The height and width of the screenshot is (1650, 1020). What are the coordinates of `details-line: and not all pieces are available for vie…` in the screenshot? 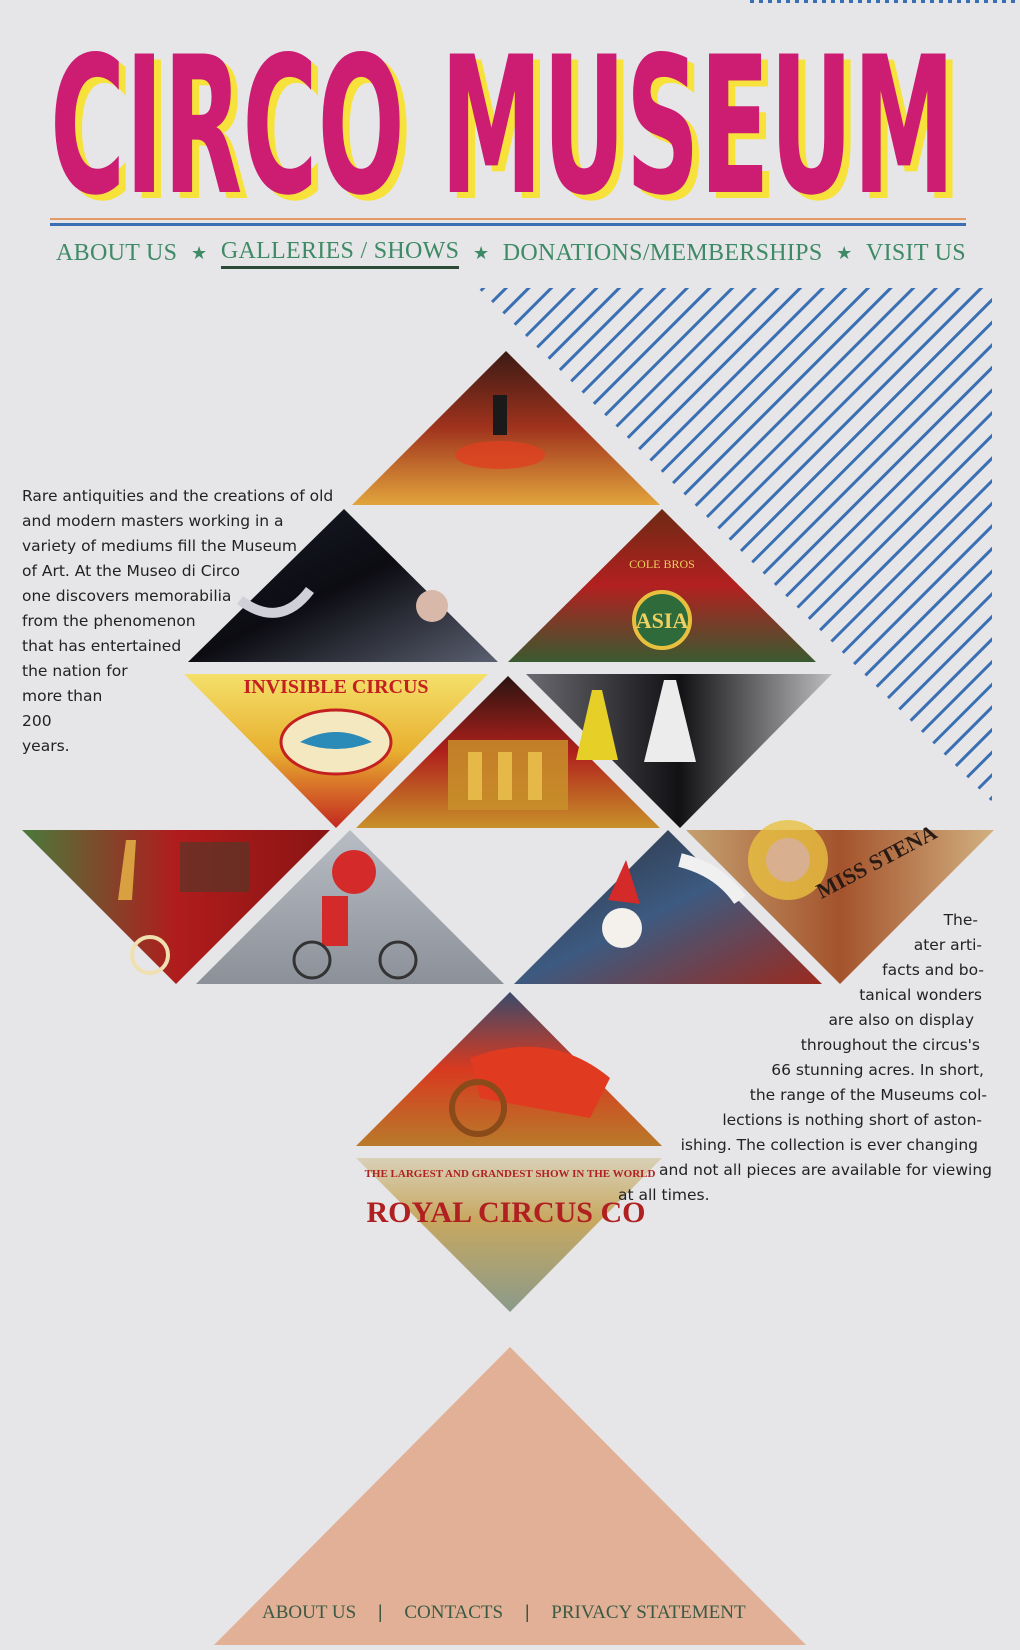 It's located at (825, 1170).